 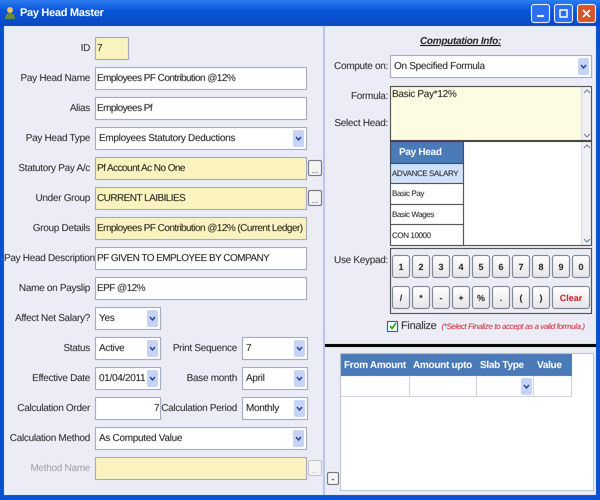 I want to click on dropdown: April, so click(x=275, y=378).